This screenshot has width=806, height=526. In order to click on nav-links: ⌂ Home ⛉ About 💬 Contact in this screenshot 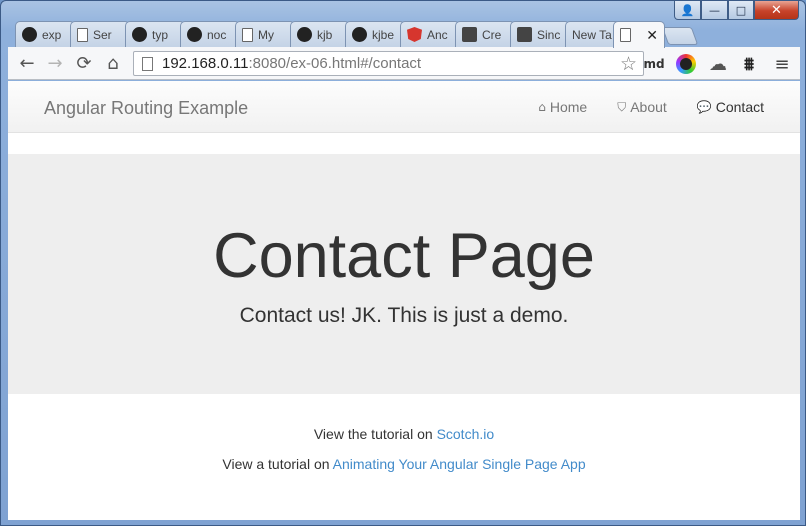, I will do `click(636, 107)`.